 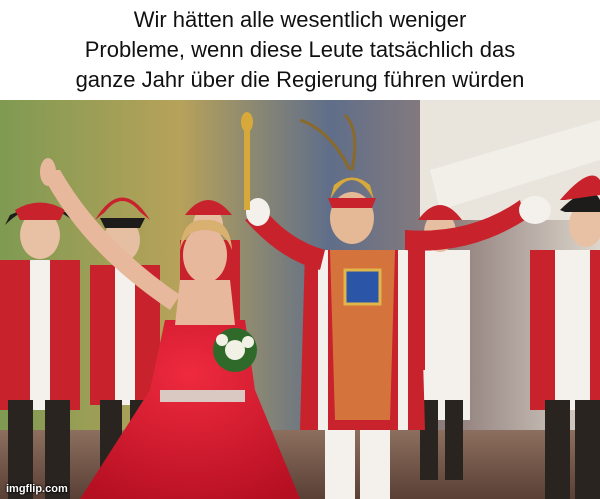 I want to click on belt, so click(x=202, y=396).